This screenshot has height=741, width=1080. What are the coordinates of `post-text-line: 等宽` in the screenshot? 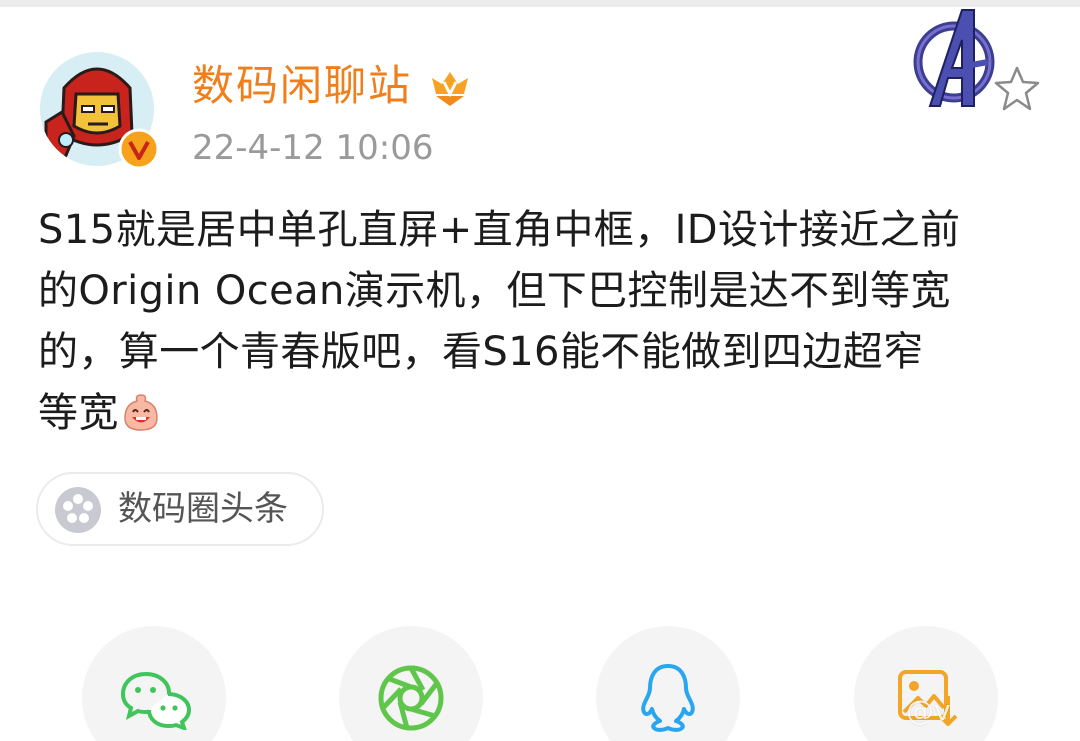 It's located at (78, 413).